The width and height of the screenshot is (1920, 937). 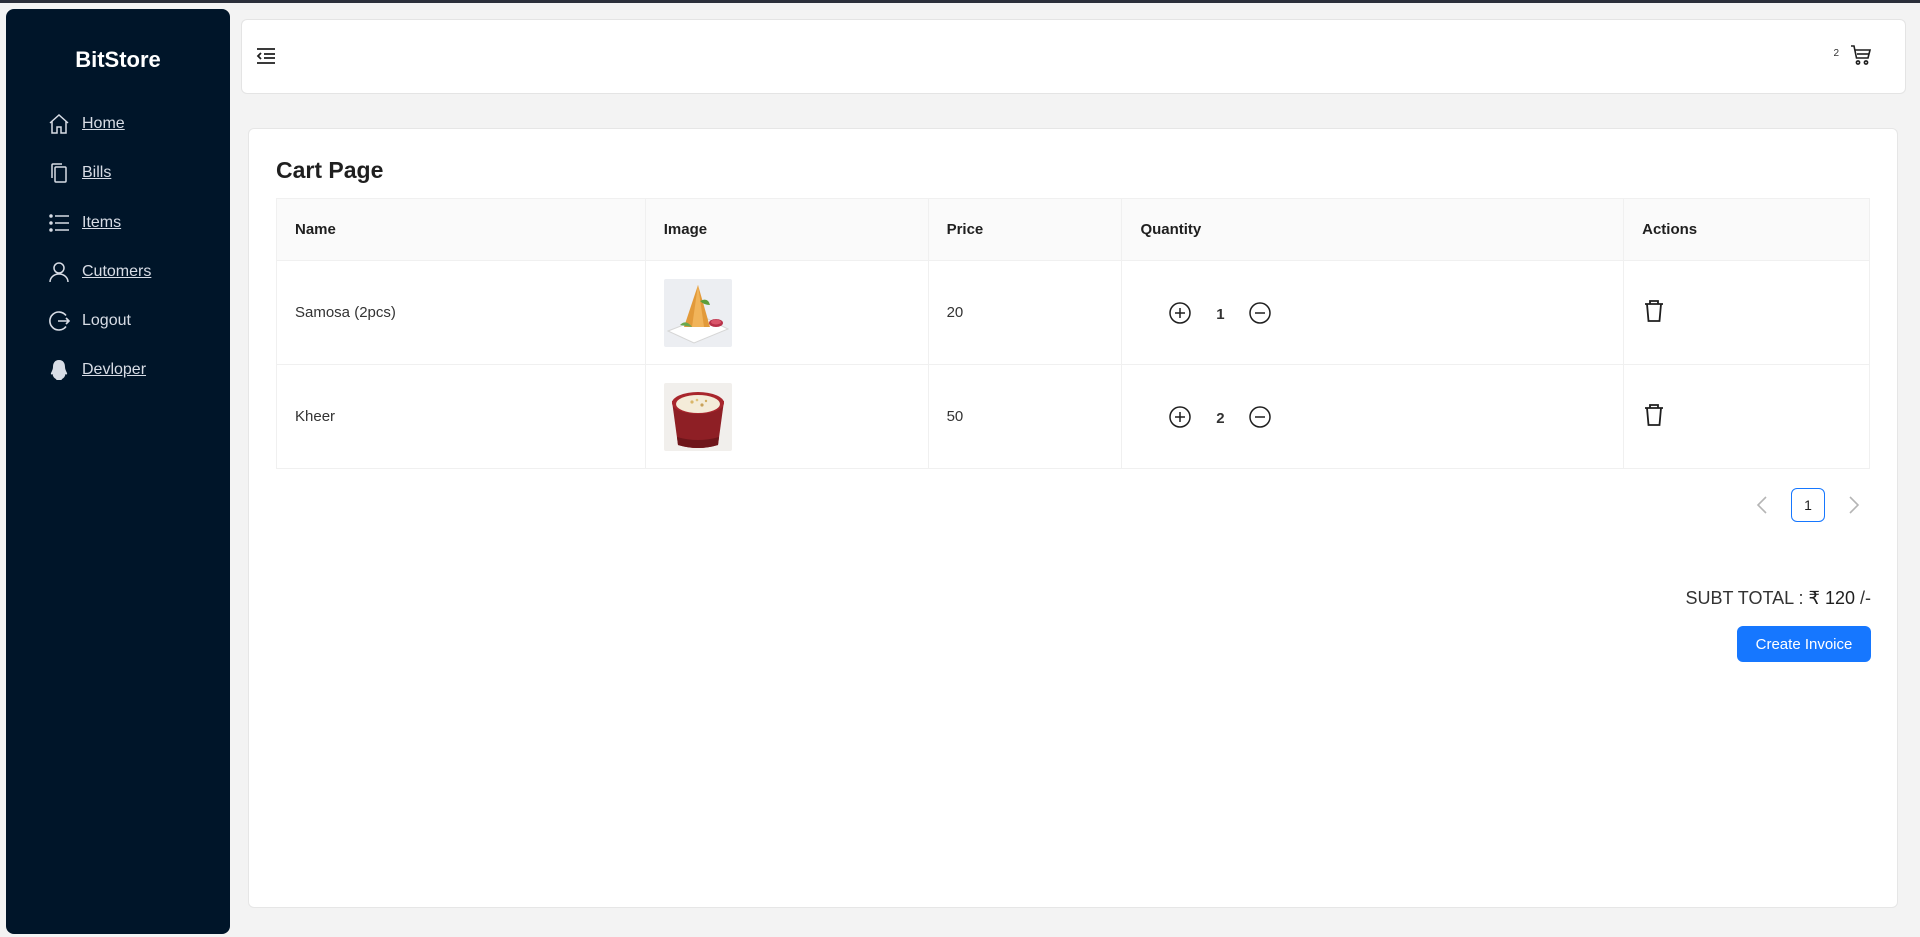 What do you see at coordinates (697, 416) in the screenshot?
I see `kheer-image` at bounding box center [697, 416].